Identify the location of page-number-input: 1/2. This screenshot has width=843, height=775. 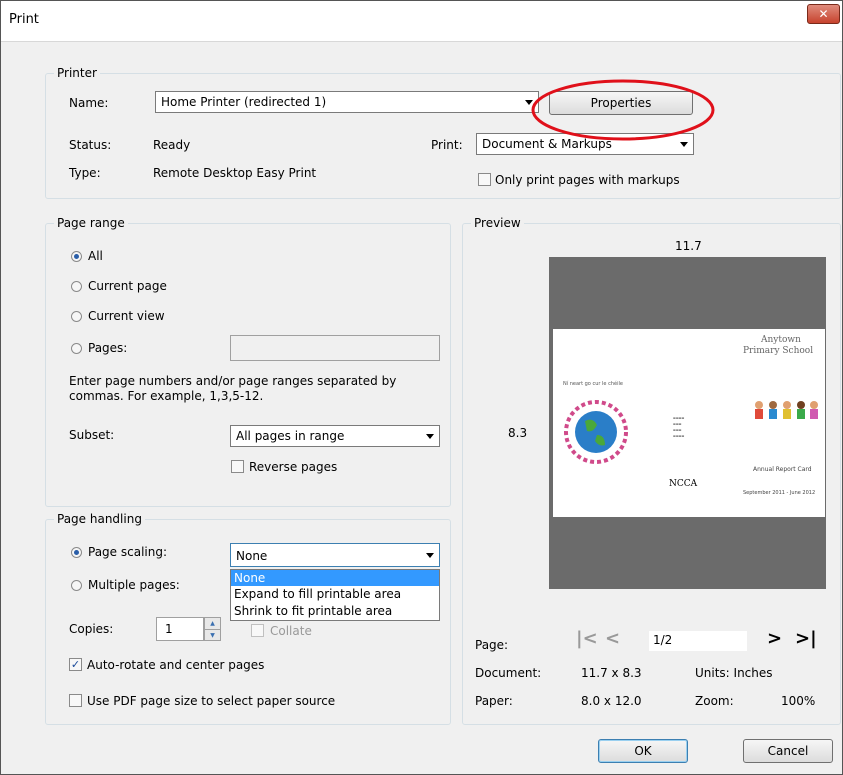
(698, 641).